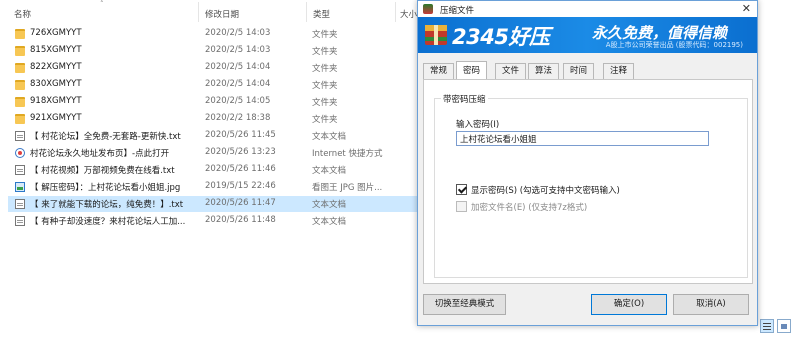 Image resolution: width=800 pixels, height=337 pixels. Describe the element at coordinates (20, 187) in the screenshot. I see `image-file-icon` at that location.